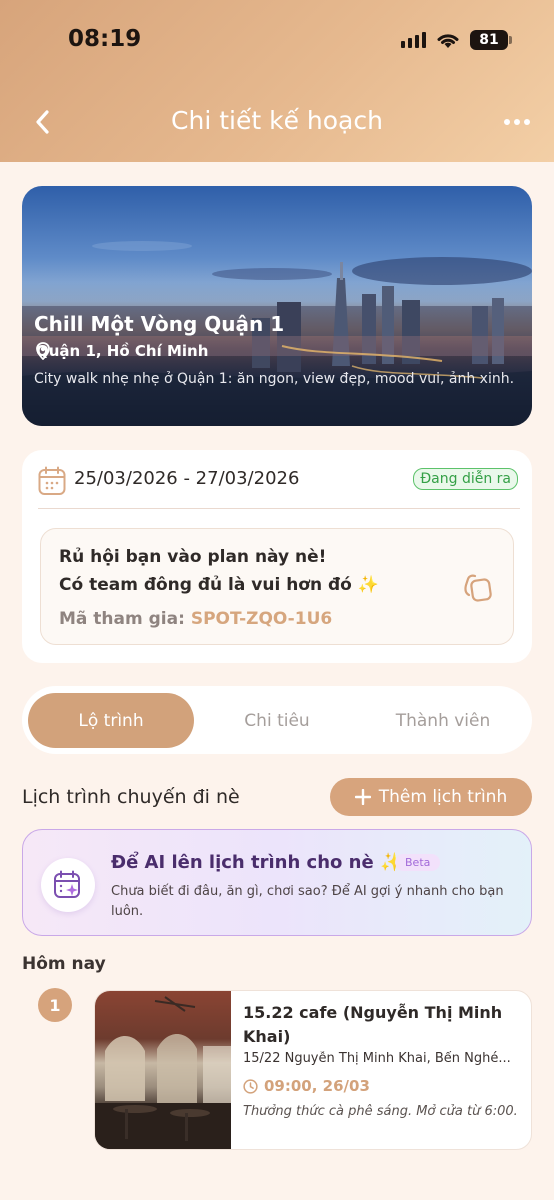  I want to click on status-badge: Đang diễn ra, so click(465, 479).